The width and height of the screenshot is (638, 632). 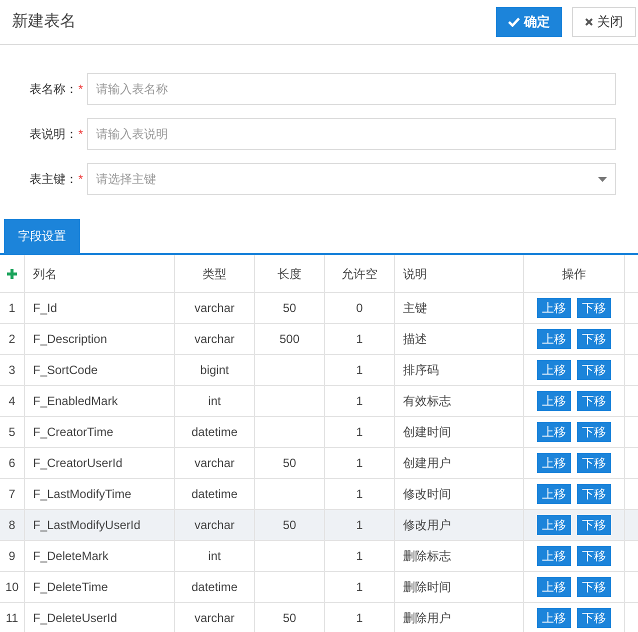 What do you see at coordinates (319, 401) in the screenshot?
I see `table-row: 4 F_EnabledMark int 1 有效标志 上移 下移` at bounding box center [319, 401].